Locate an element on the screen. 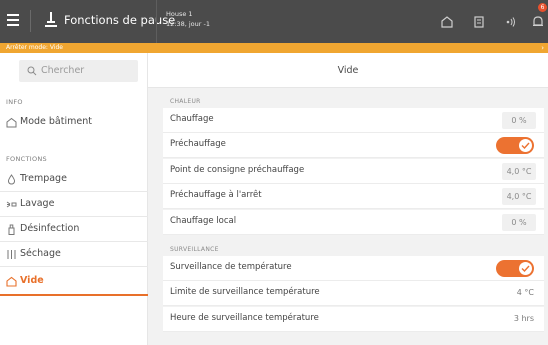 The height and width of the screenshot is (345, 548). panel-header: Vide is located at coordinates (348, 70).